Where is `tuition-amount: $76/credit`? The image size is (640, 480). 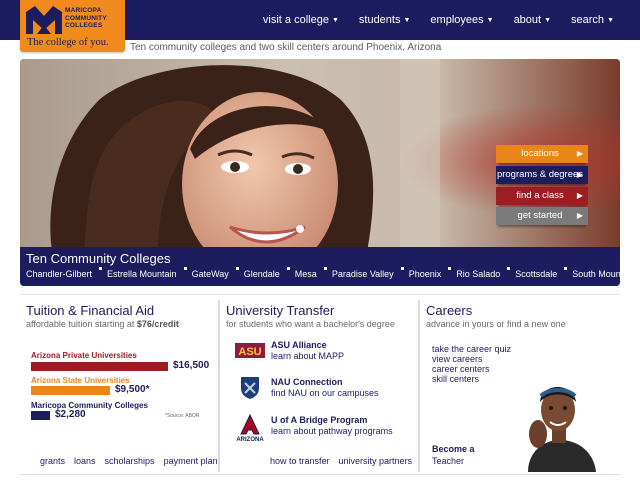 tuition-amount: $76/credit is located at coordinates (157, 324).